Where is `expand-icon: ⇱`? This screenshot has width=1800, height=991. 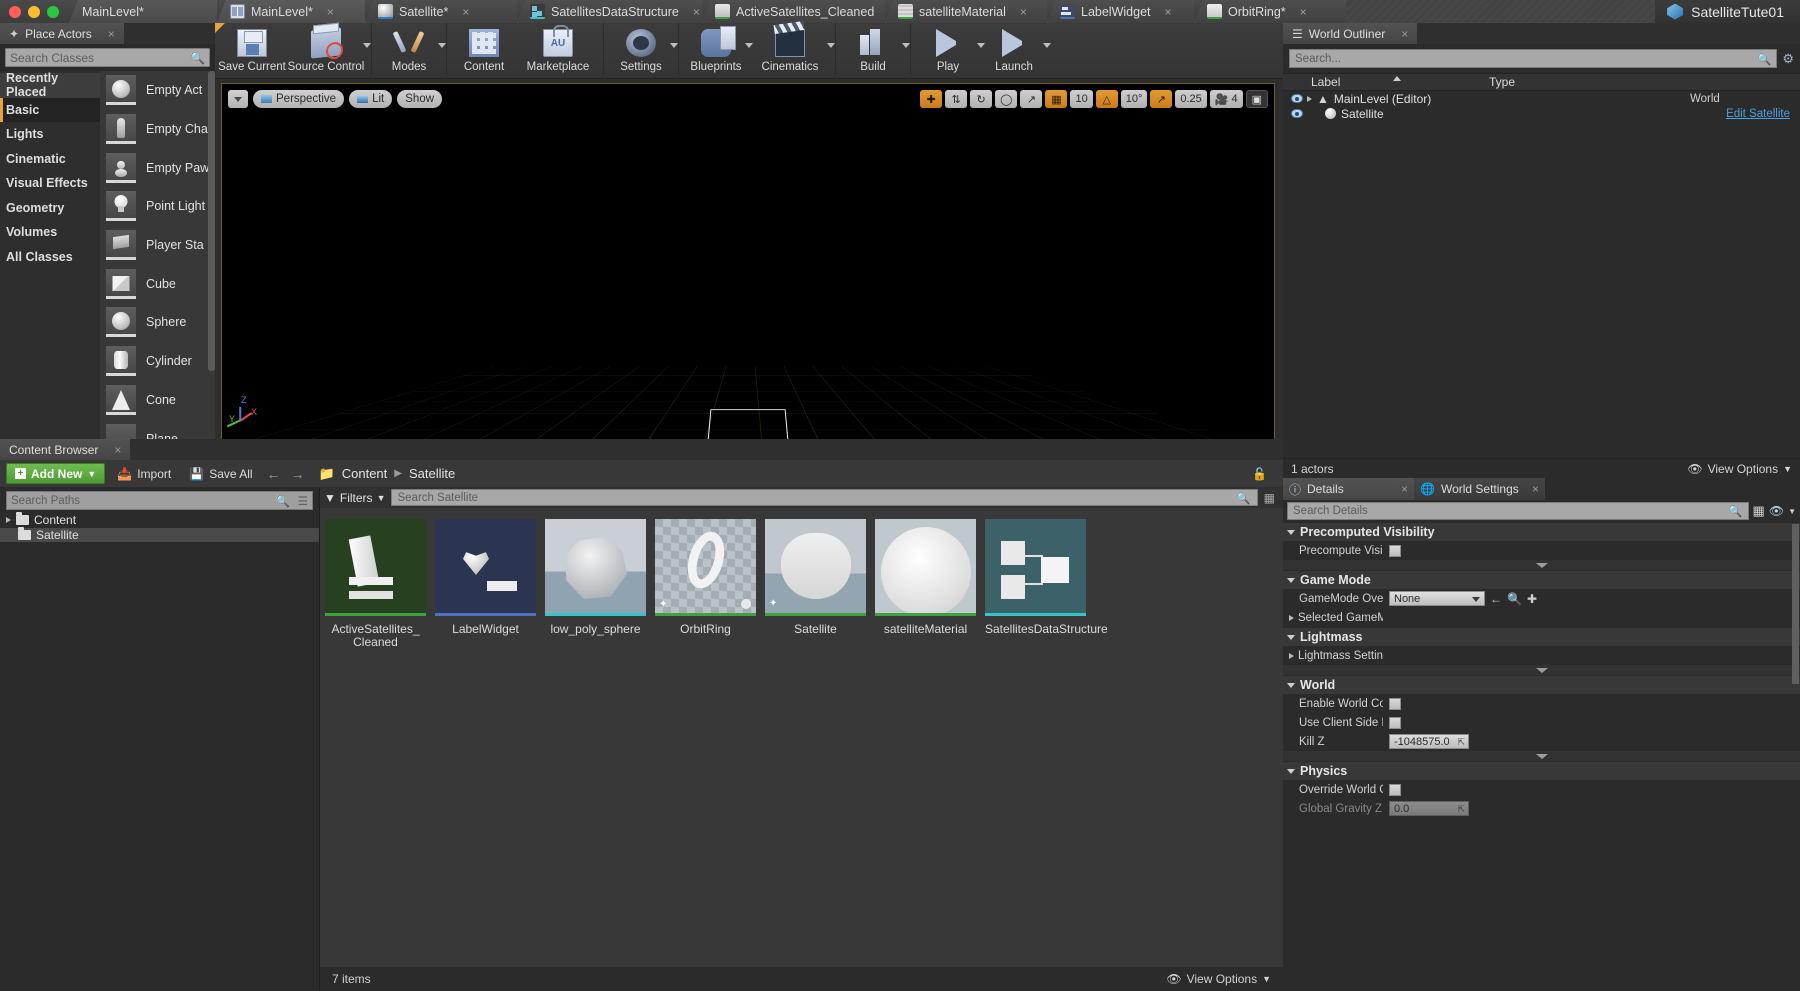
expand-icon: ⇱ is located at coordinates (1461, 742).